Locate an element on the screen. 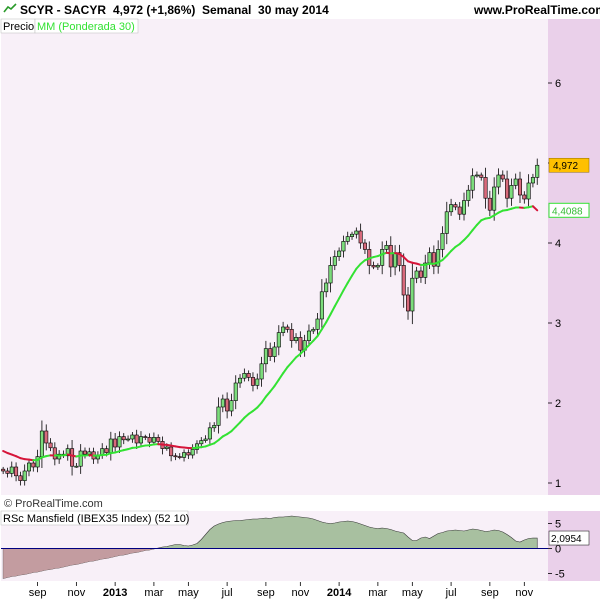  mansfield-title: RSc Mansfield (IBEX35 Index) (52 10) is located at coordinates (96, 519).